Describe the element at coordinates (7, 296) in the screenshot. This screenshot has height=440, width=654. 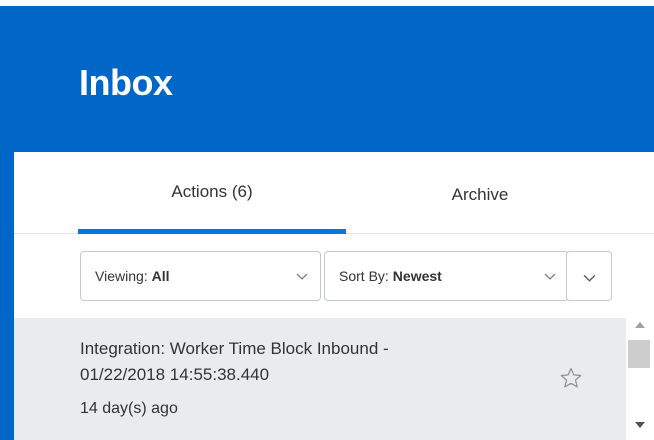
I see `left-accent-bar` at that location.